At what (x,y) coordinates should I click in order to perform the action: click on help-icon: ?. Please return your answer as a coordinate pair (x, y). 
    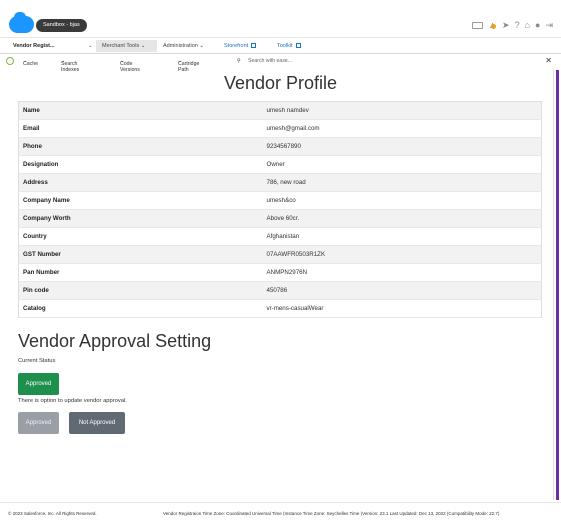
    Looking at the image, I should click on (517, 25).